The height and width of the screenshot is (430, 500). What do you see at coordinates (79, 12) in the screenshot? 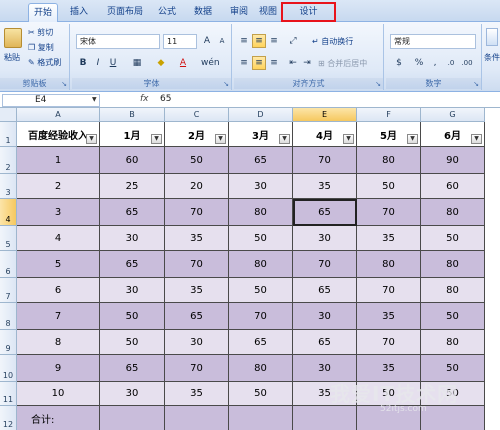
I see `tab-insert: 插入` at bounding box center [79, 12].